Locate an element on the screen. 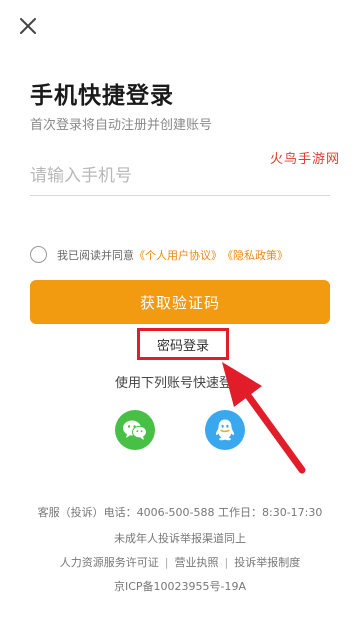 This screenshot has width=360, height=620. wechat-login-button is located at coordinates (135, 430).